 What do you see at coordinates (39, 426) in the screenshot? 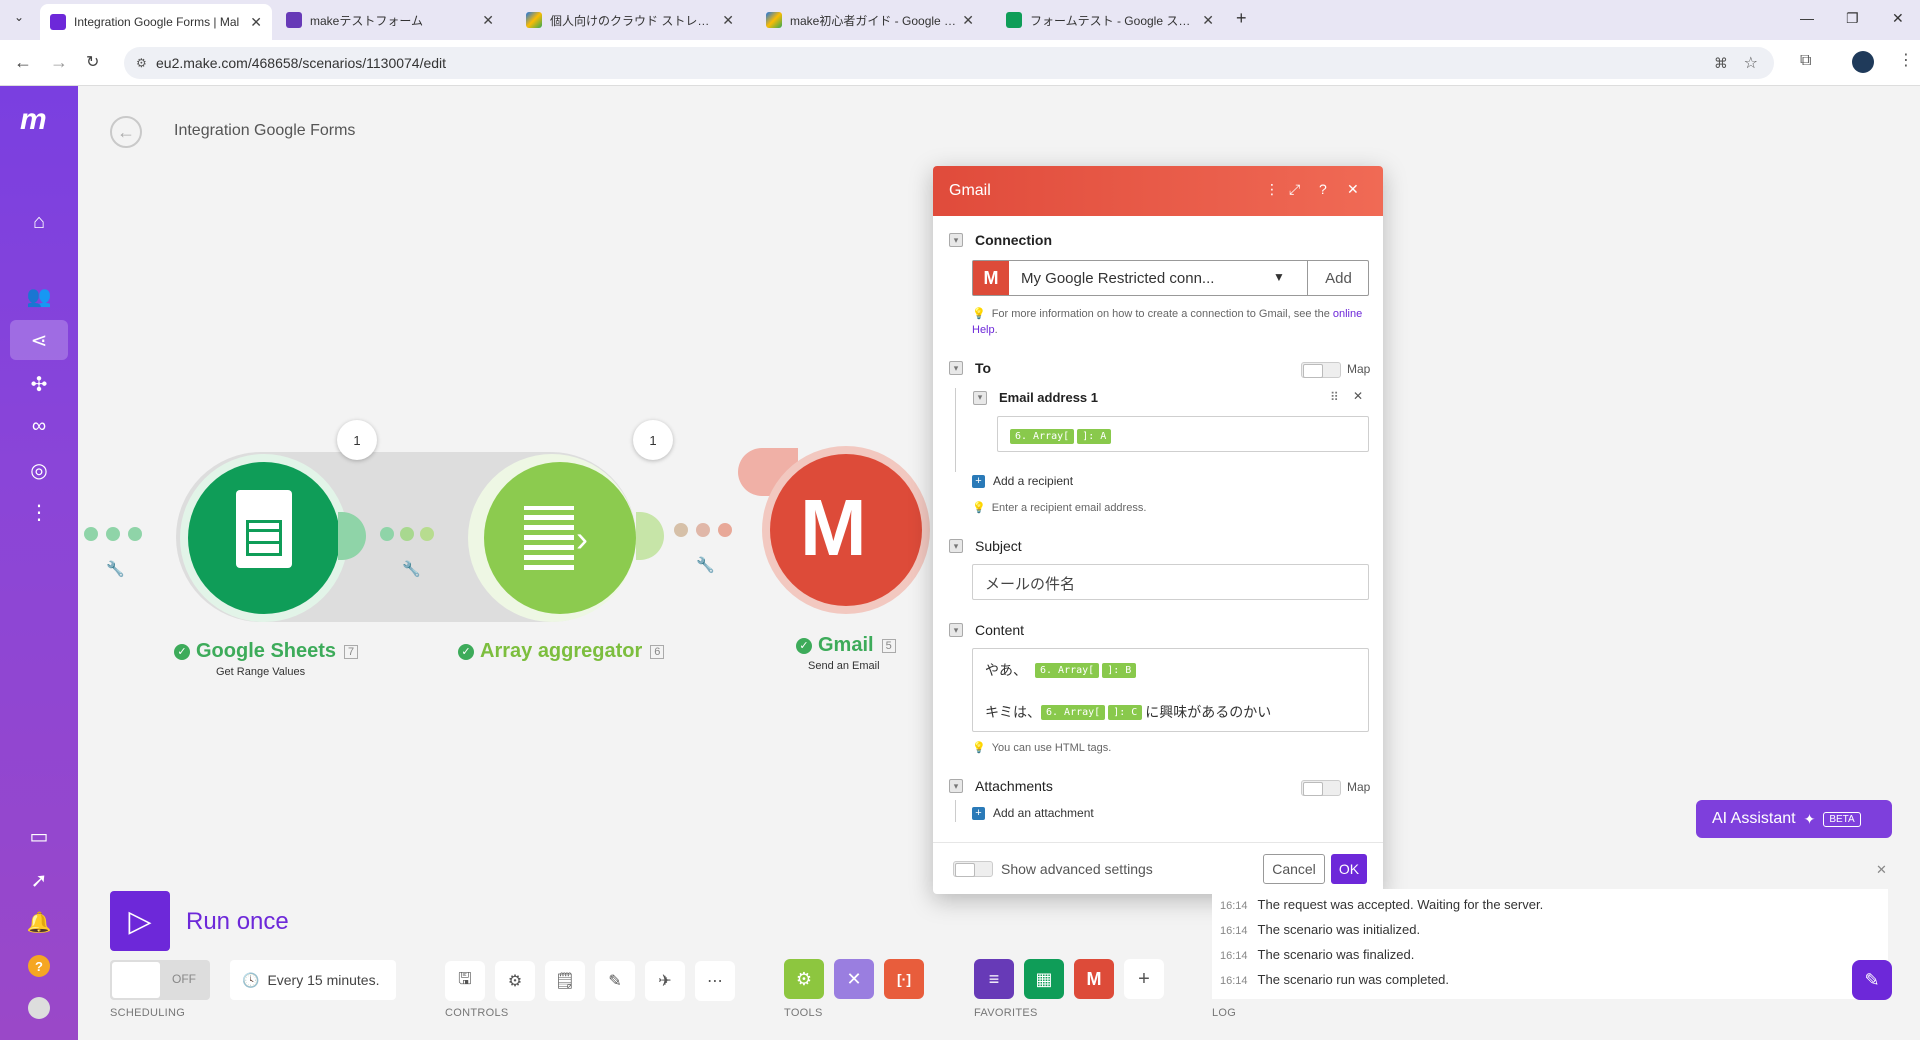
I see `connections-link-icon: ∞` at bounding box center [39, 426].